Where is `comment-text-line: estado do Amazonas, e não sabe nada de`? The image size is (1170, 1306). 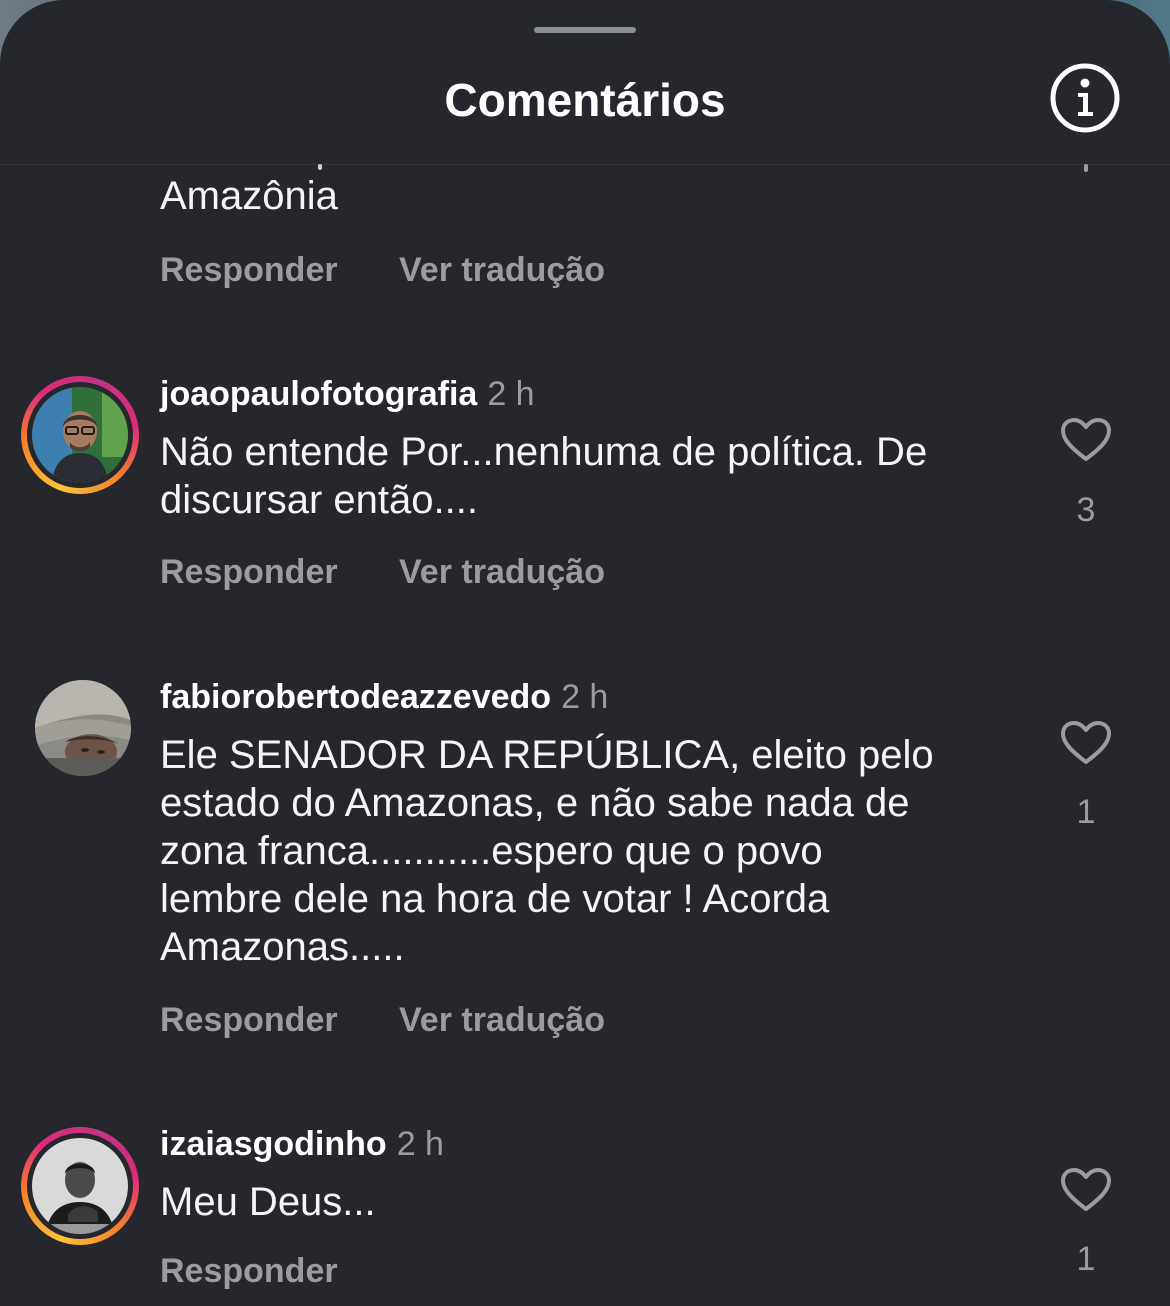 comment-text-line: estado do Amazonas, e não sabe nada de is located at coordinates (535, 803).